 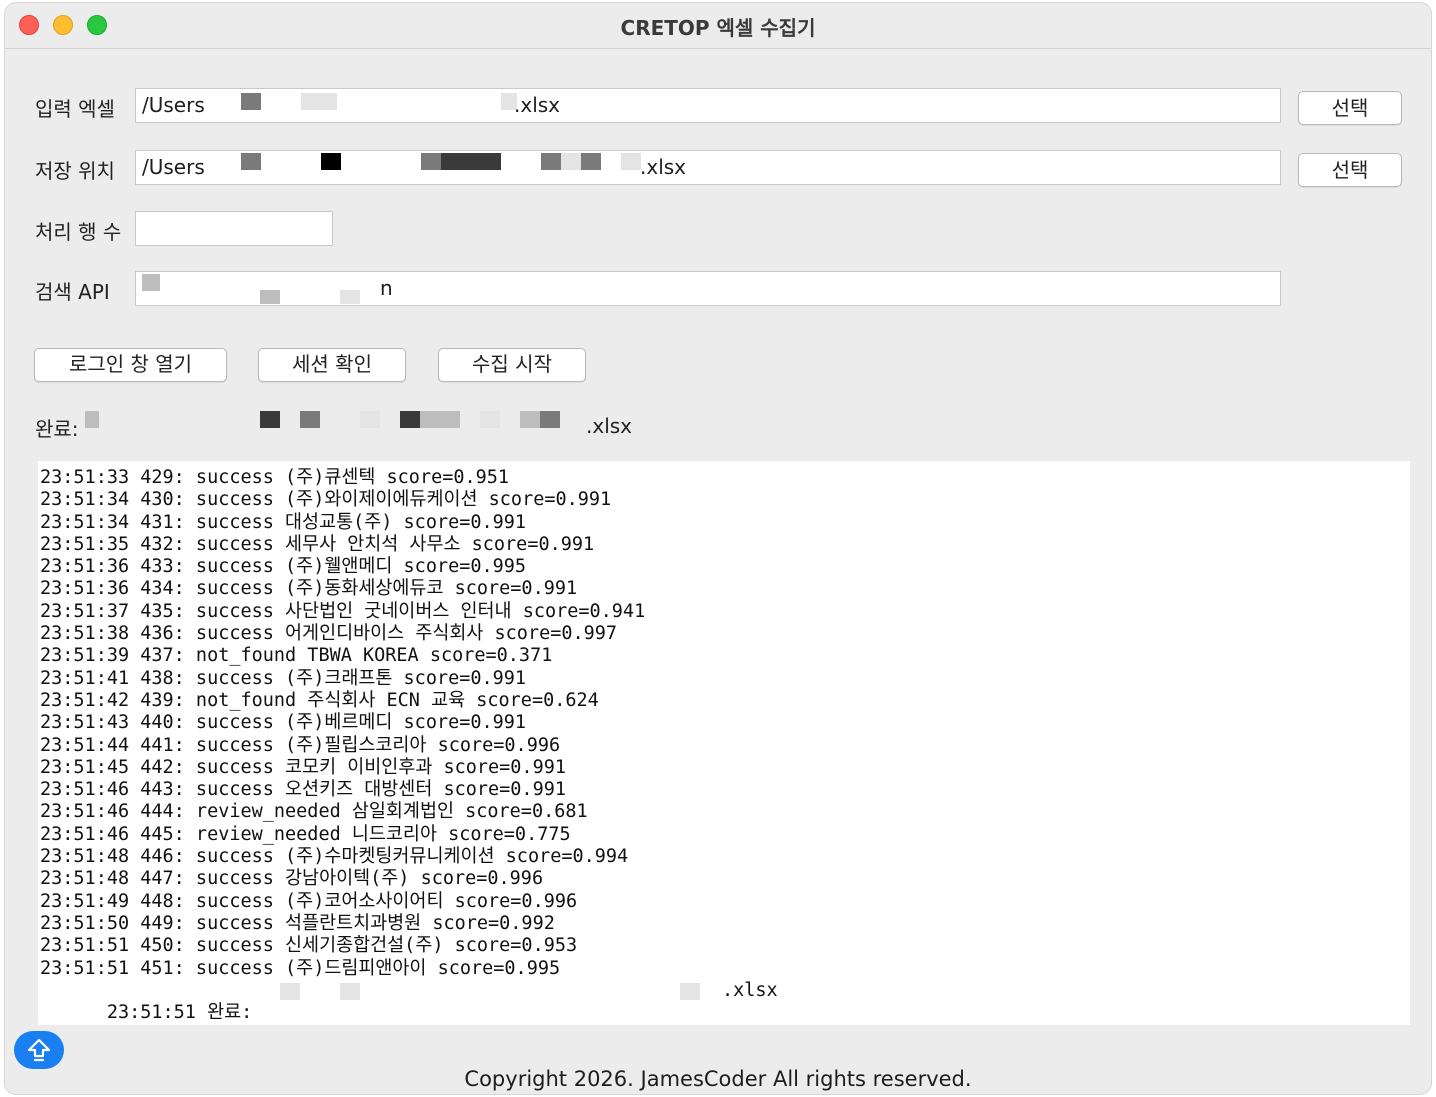 What do you see at coordinates (725, 1002) in the screenshot?
I see `log-final-line: 23:51:51 완료: .xlsx` at bounding box center [725, 1002].